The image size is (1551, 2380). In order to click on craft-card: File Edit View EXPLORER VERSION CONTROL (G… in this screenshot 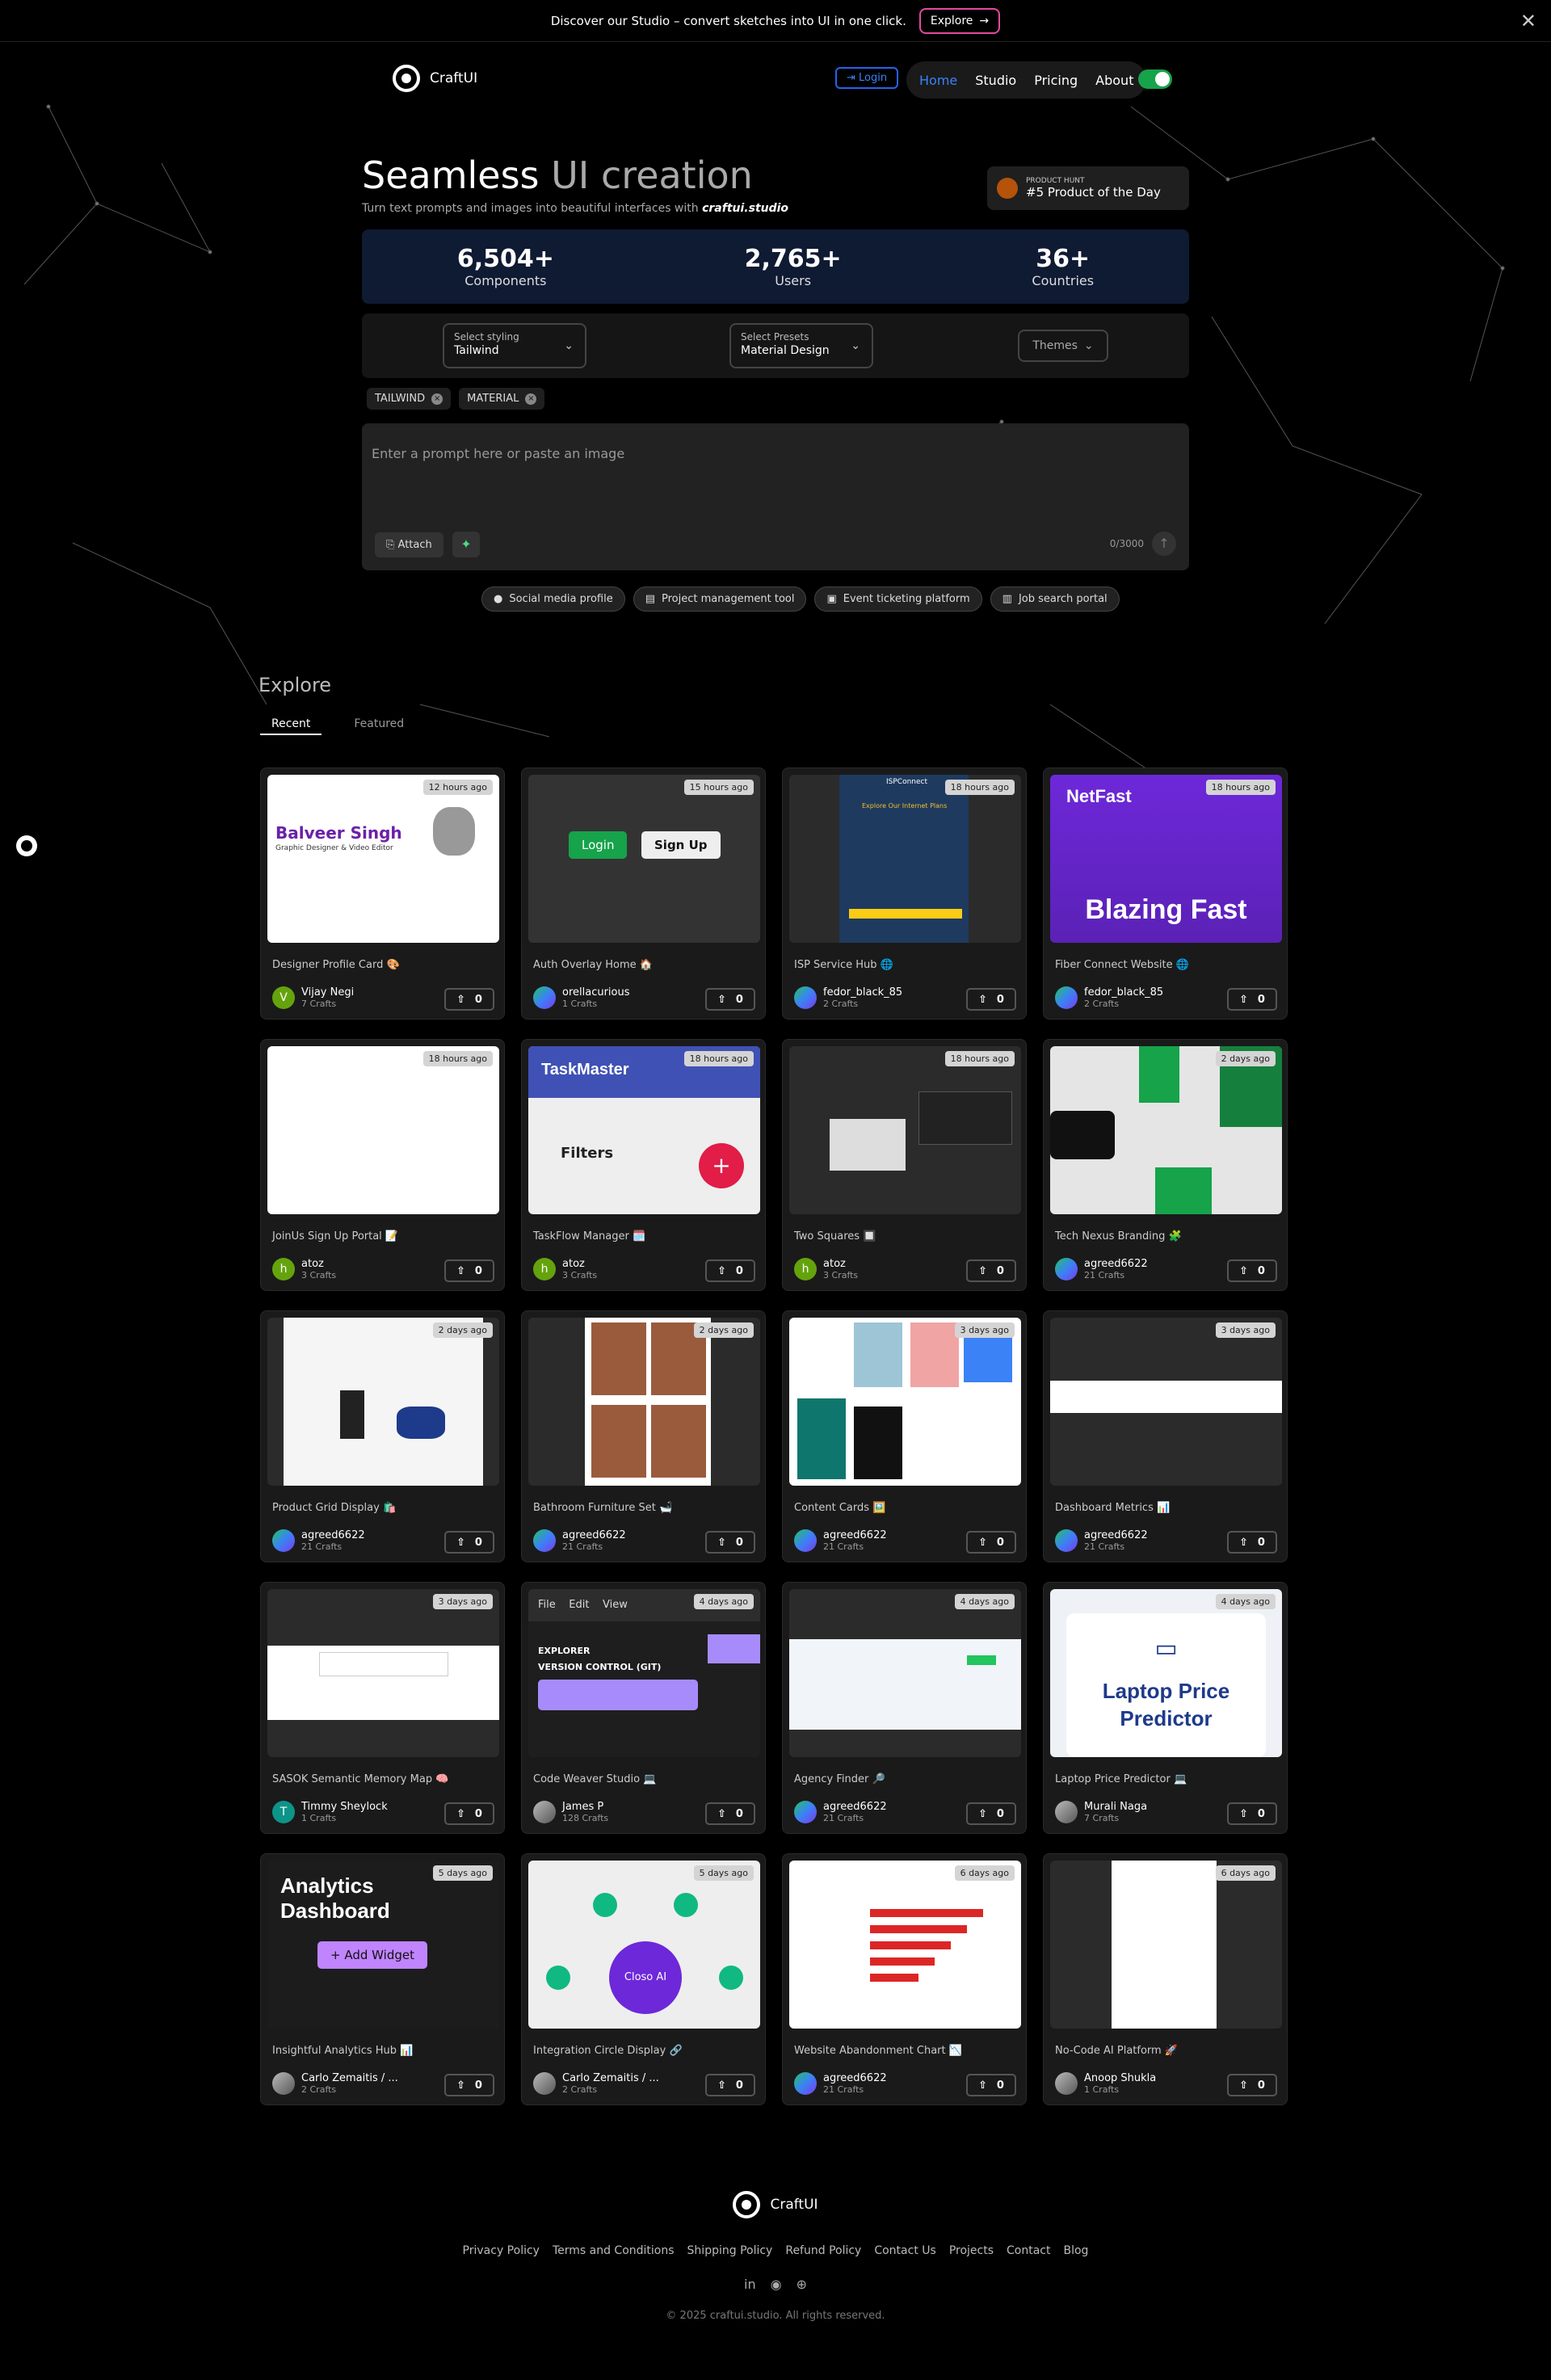, I will do `click(644, 1708)`.